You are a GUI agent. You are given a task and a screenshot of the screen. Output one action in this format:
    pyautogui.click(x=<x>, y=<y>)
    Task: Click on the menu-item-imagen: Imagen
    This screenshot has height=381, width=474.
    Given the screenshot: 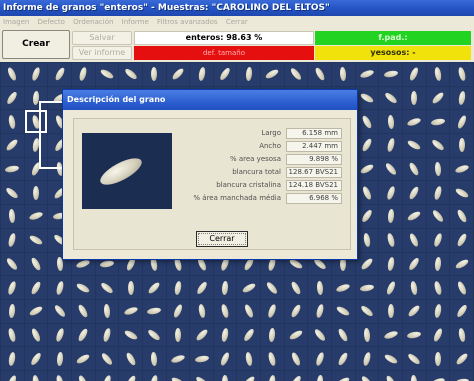 What is the action you would take?
    pyautogui.click(x=16, y=22)
    